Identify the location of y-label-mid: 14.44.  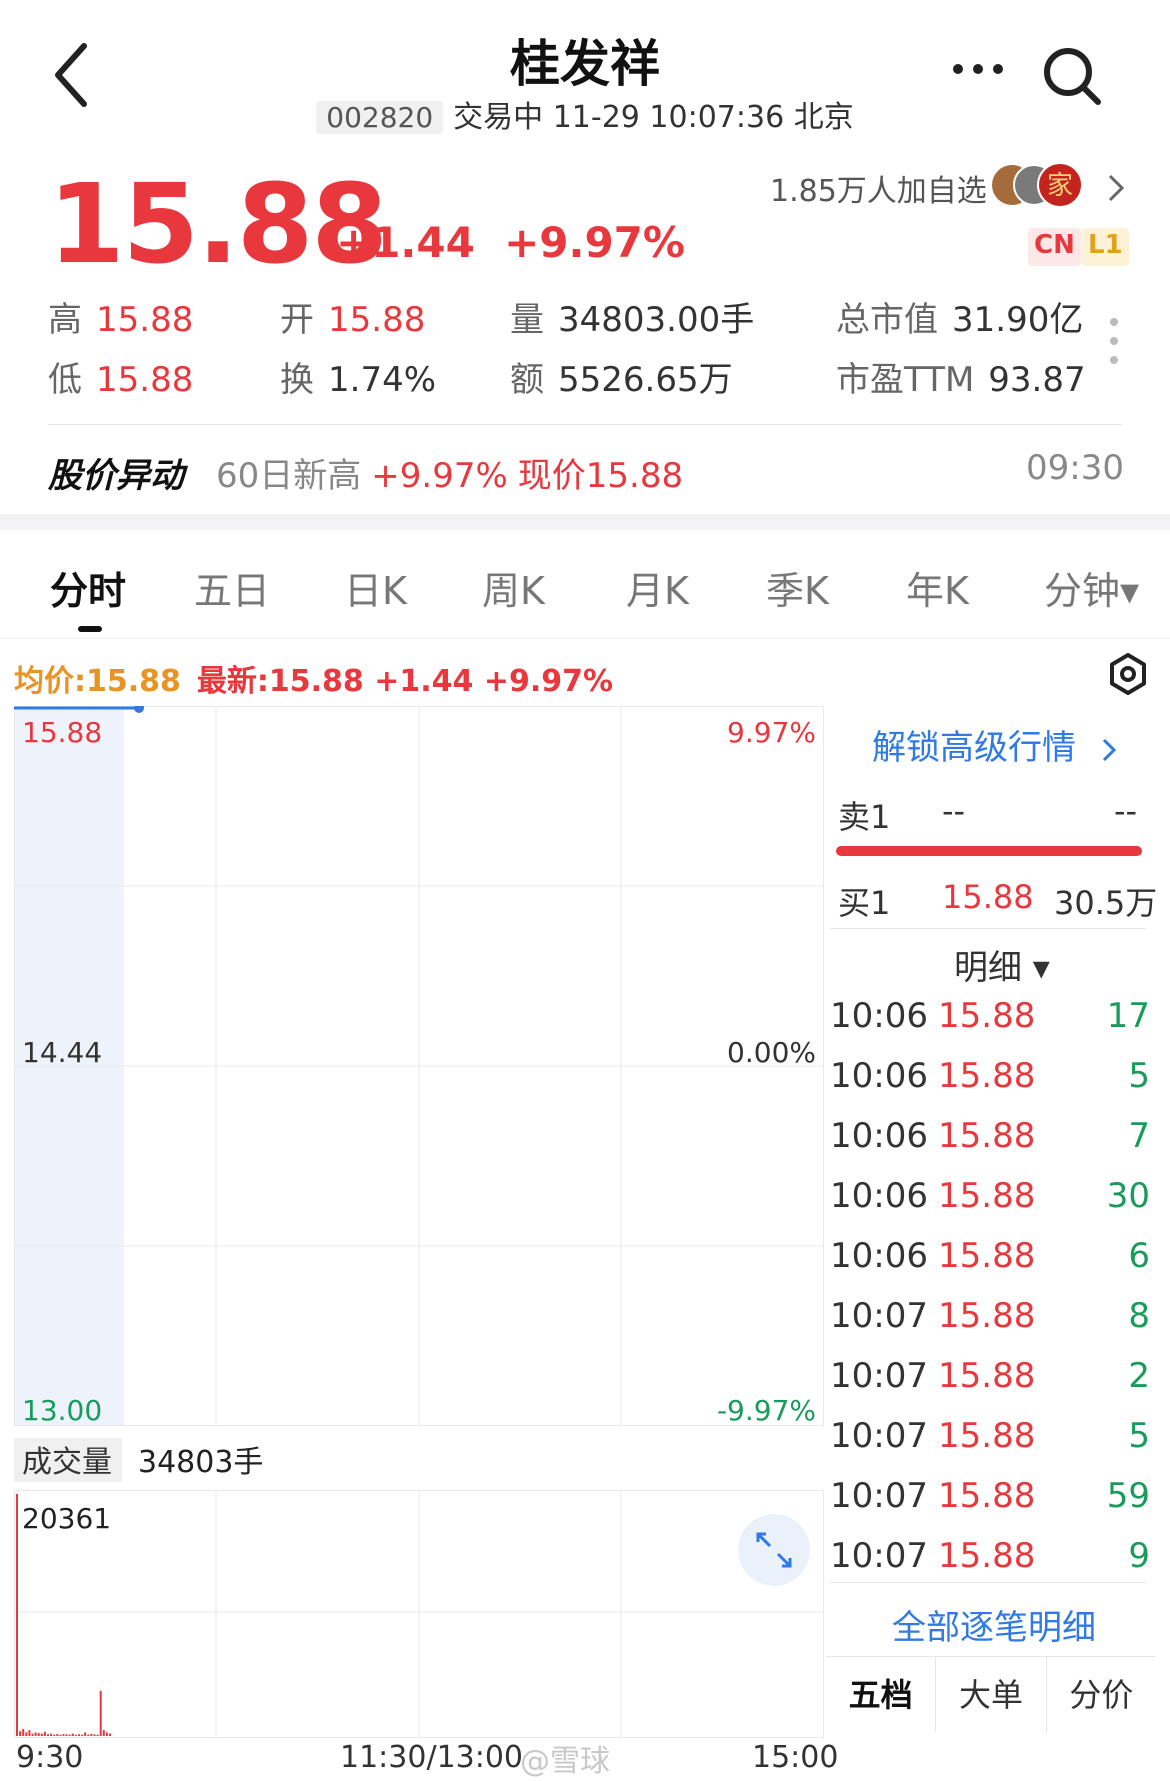
(62, 1052).